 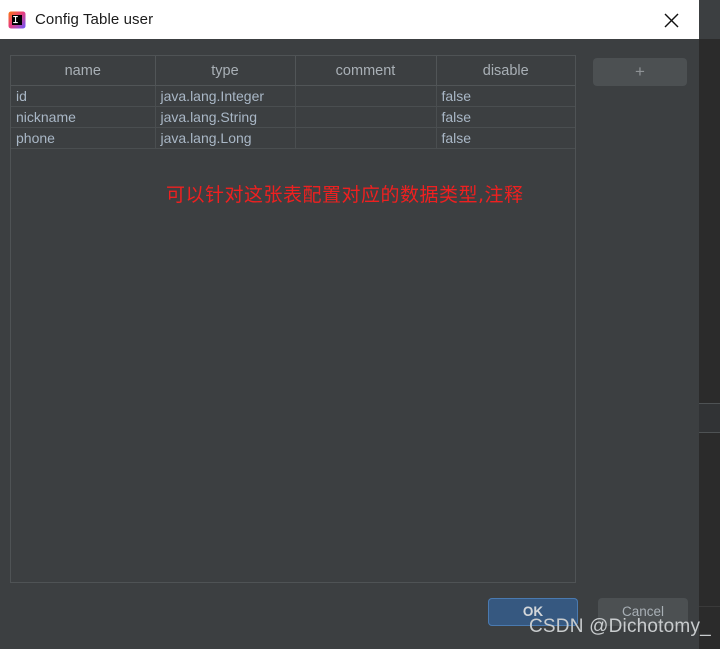 I want to click on column-header-disable: disable, so click(x=505, y=71).